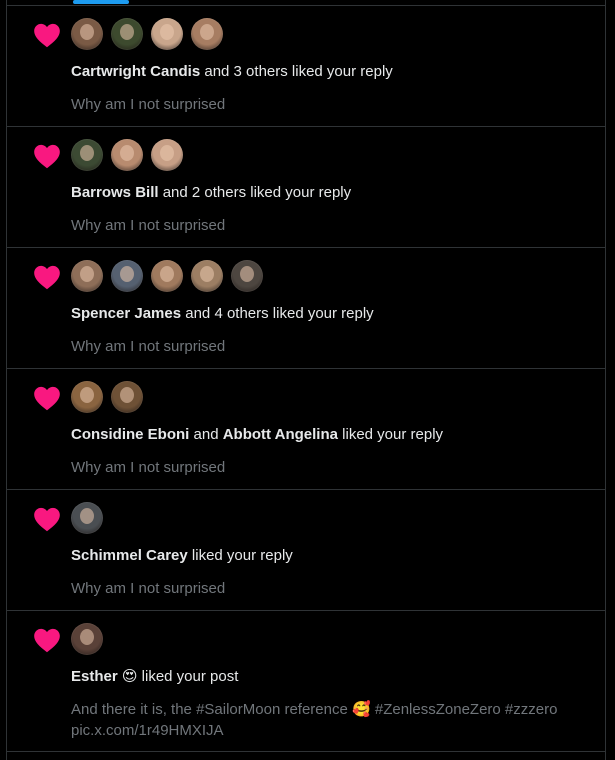 The image size is (615, 760). I want to click on user-name-link: Cartwright Candis, so click(135, 71).